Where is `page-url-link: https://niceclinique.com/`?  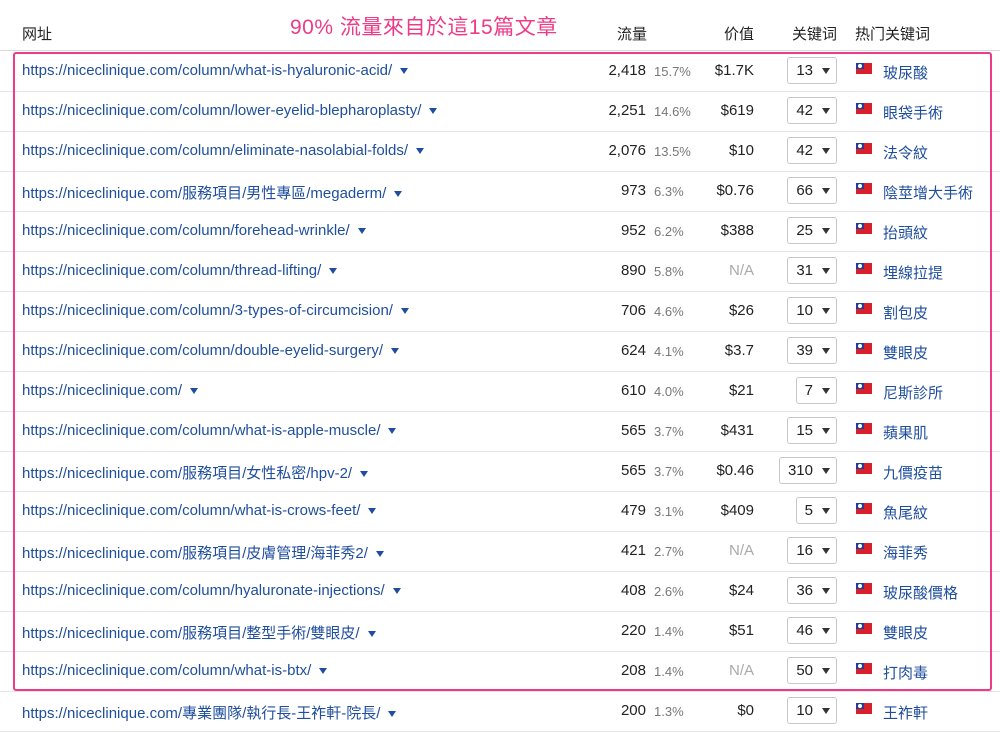 page-url-link: https://niceclinique.com/ is located at coordinates (110, 390).